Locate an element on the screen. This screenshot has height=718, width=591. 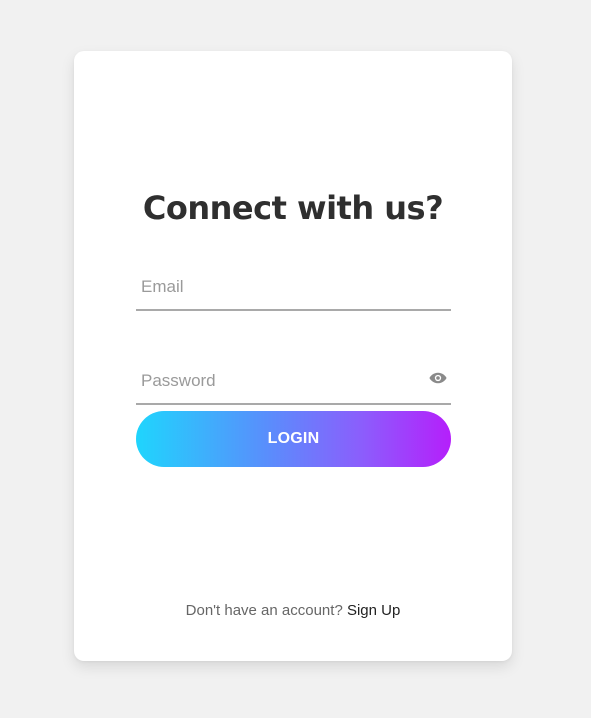
sign-up-link: Sign Up is located at coordinates (373, 610).